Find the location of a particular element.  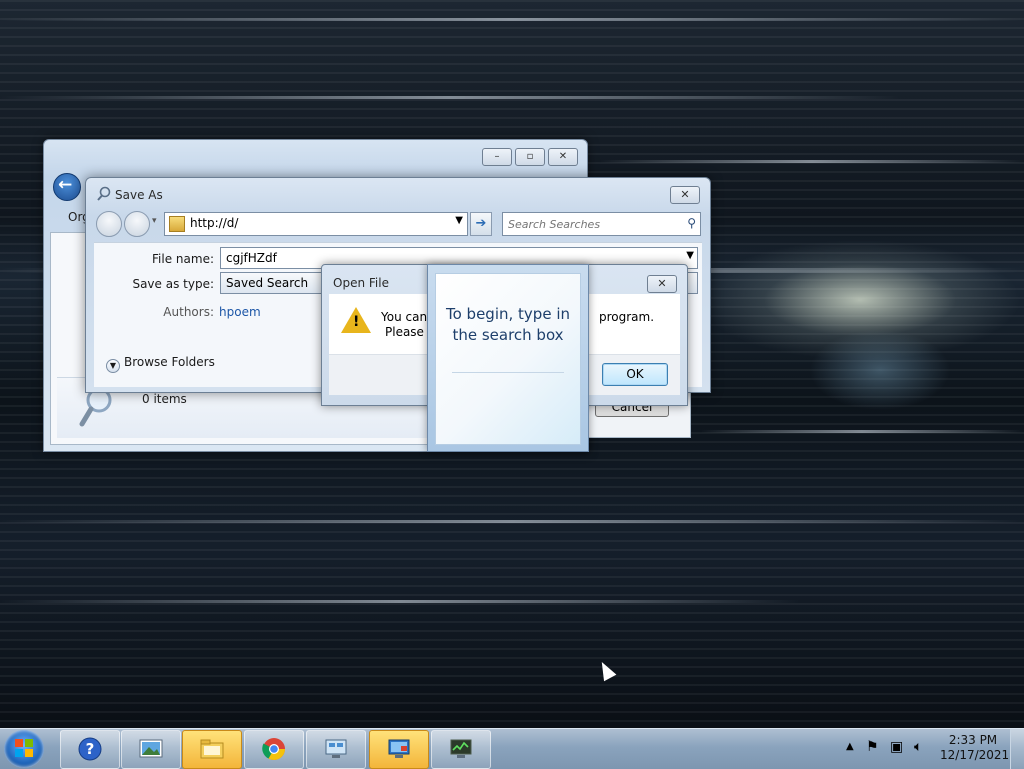

save-type-label: Save as type: is located at coordinates (173, 284).